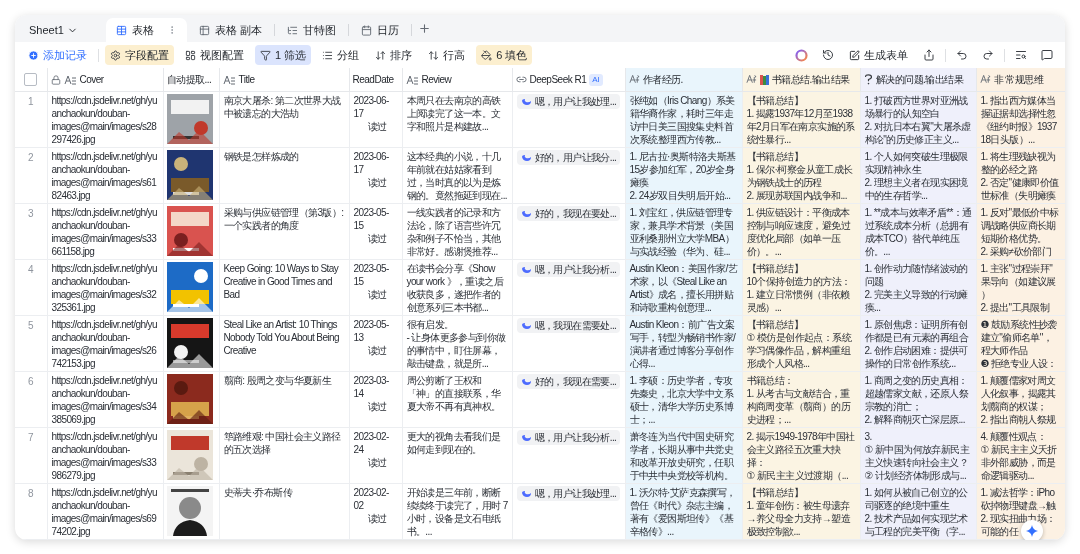  I want to click on url-text: https://cdn.jsdelivr.net/gh/yuanchaokun/douban-images@main/images/s6974202.jpg, so click(105, 511).